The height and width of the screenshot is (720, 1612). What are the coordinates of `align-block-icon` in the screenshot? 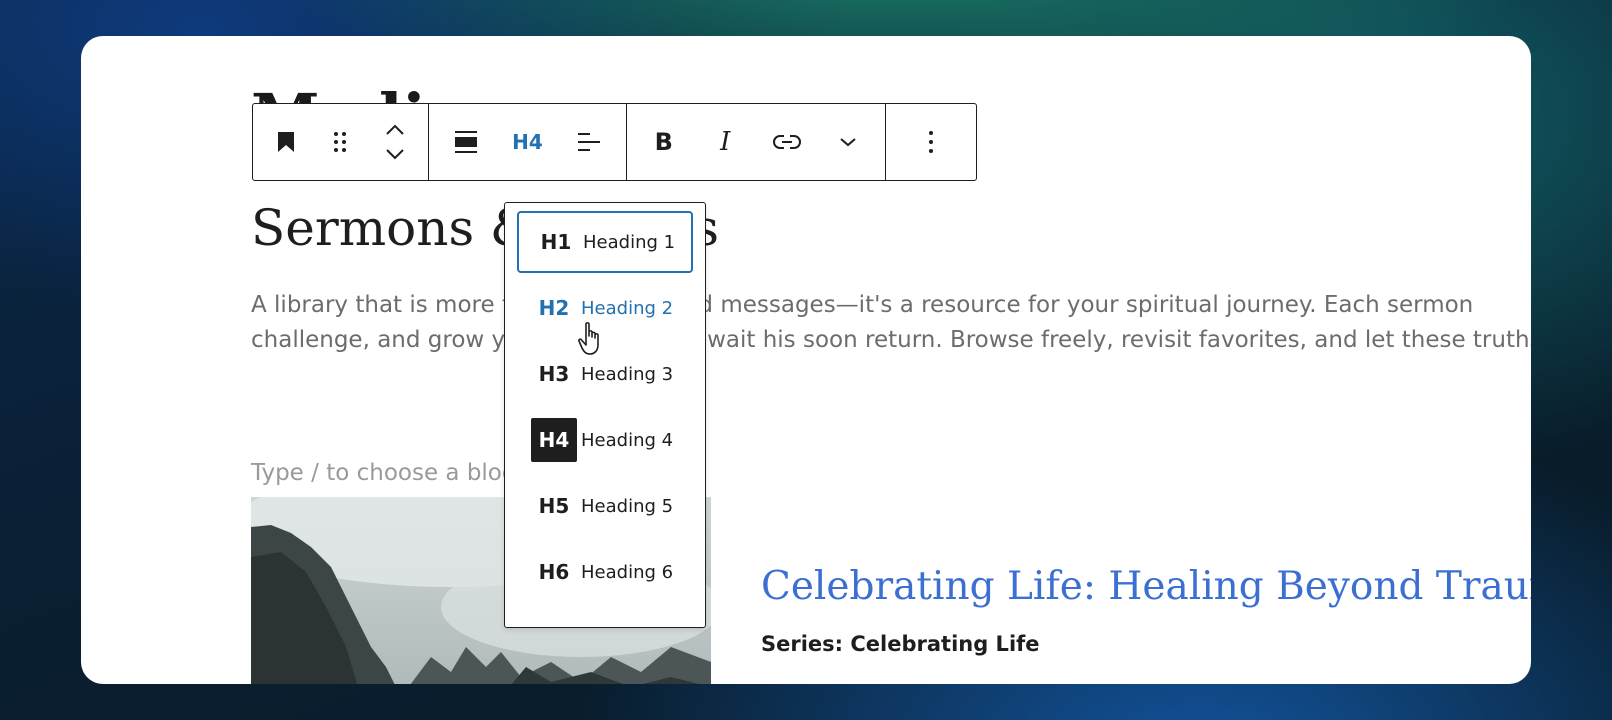 It's located at (465, 142).